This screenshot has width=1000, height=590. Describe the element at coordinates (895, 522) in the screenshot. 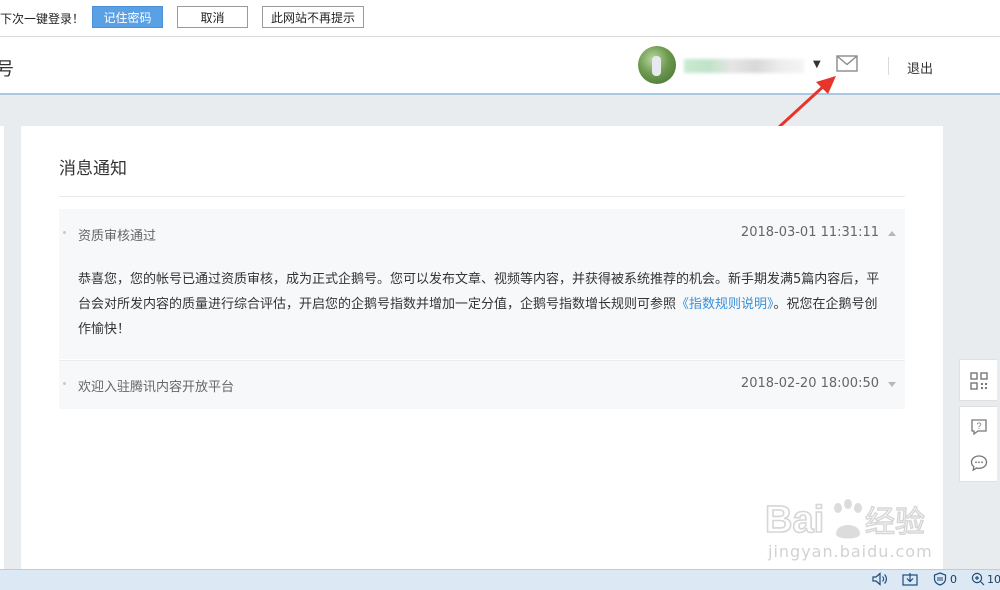

I see `svg-text: 经验` at that location.